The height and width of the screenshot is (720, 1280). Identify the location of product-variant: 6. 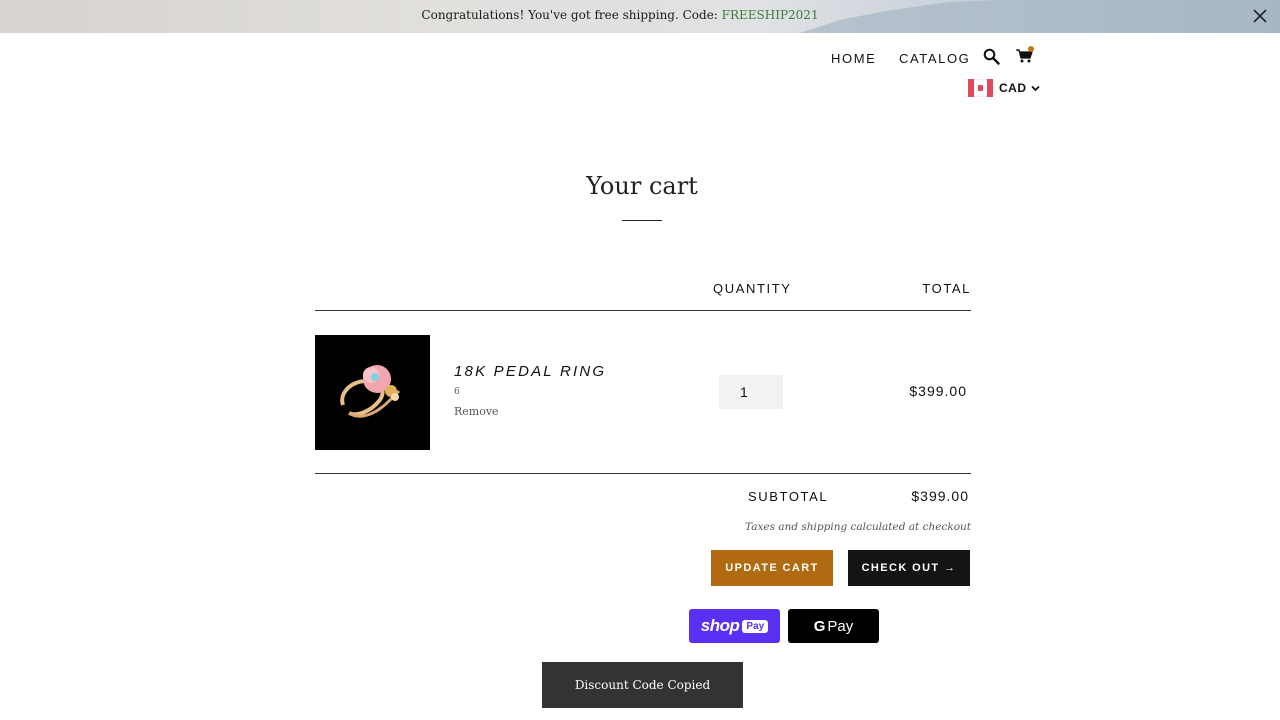
(457, 392).